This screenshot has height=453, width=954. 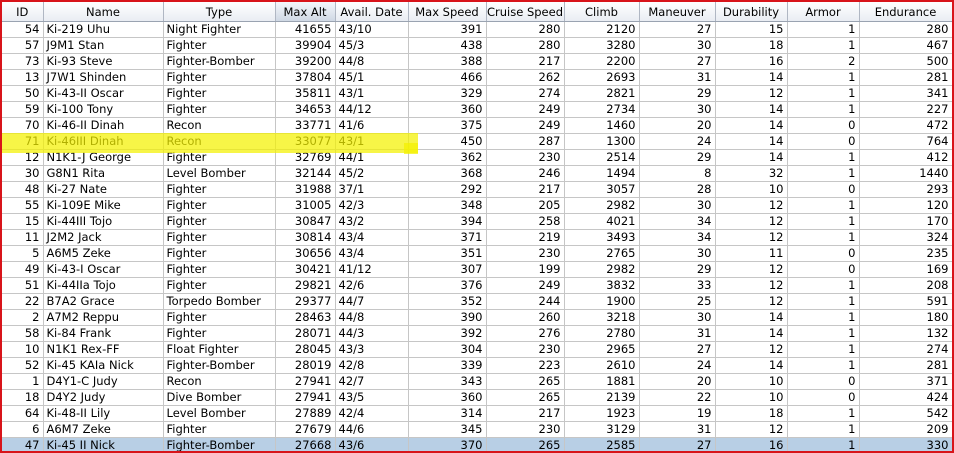 I want to click on cell-name: A7M2 Reppu, so click(x=103, y=317).